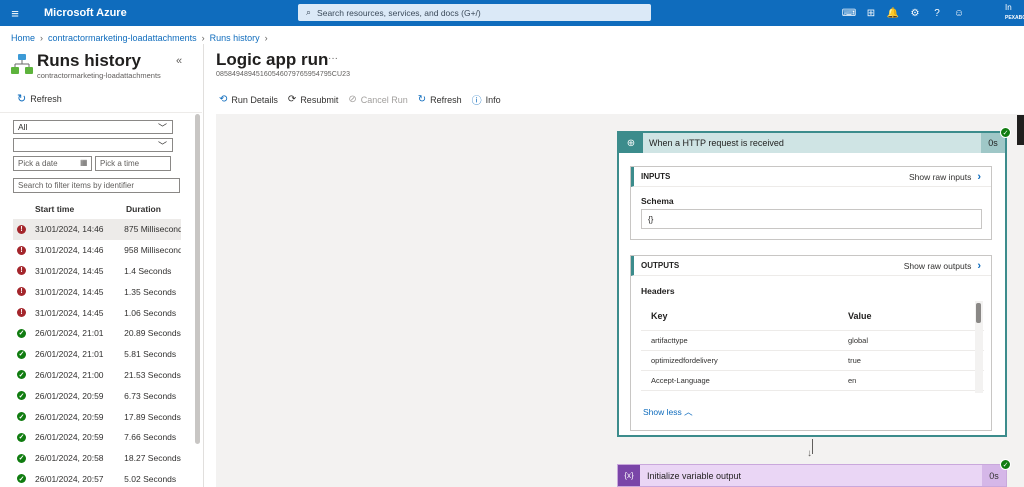 The height and width of the screenshot is (487, 1024). I want to click on directory-filter-icon: ⊞, so click(871, 13).